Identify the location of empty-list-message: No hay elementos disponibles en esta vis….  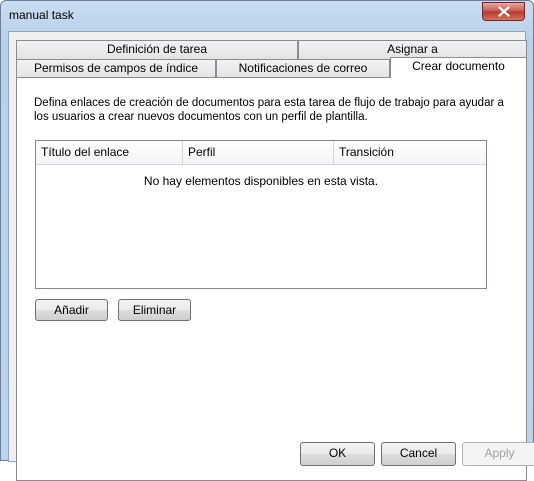
(261, 181).